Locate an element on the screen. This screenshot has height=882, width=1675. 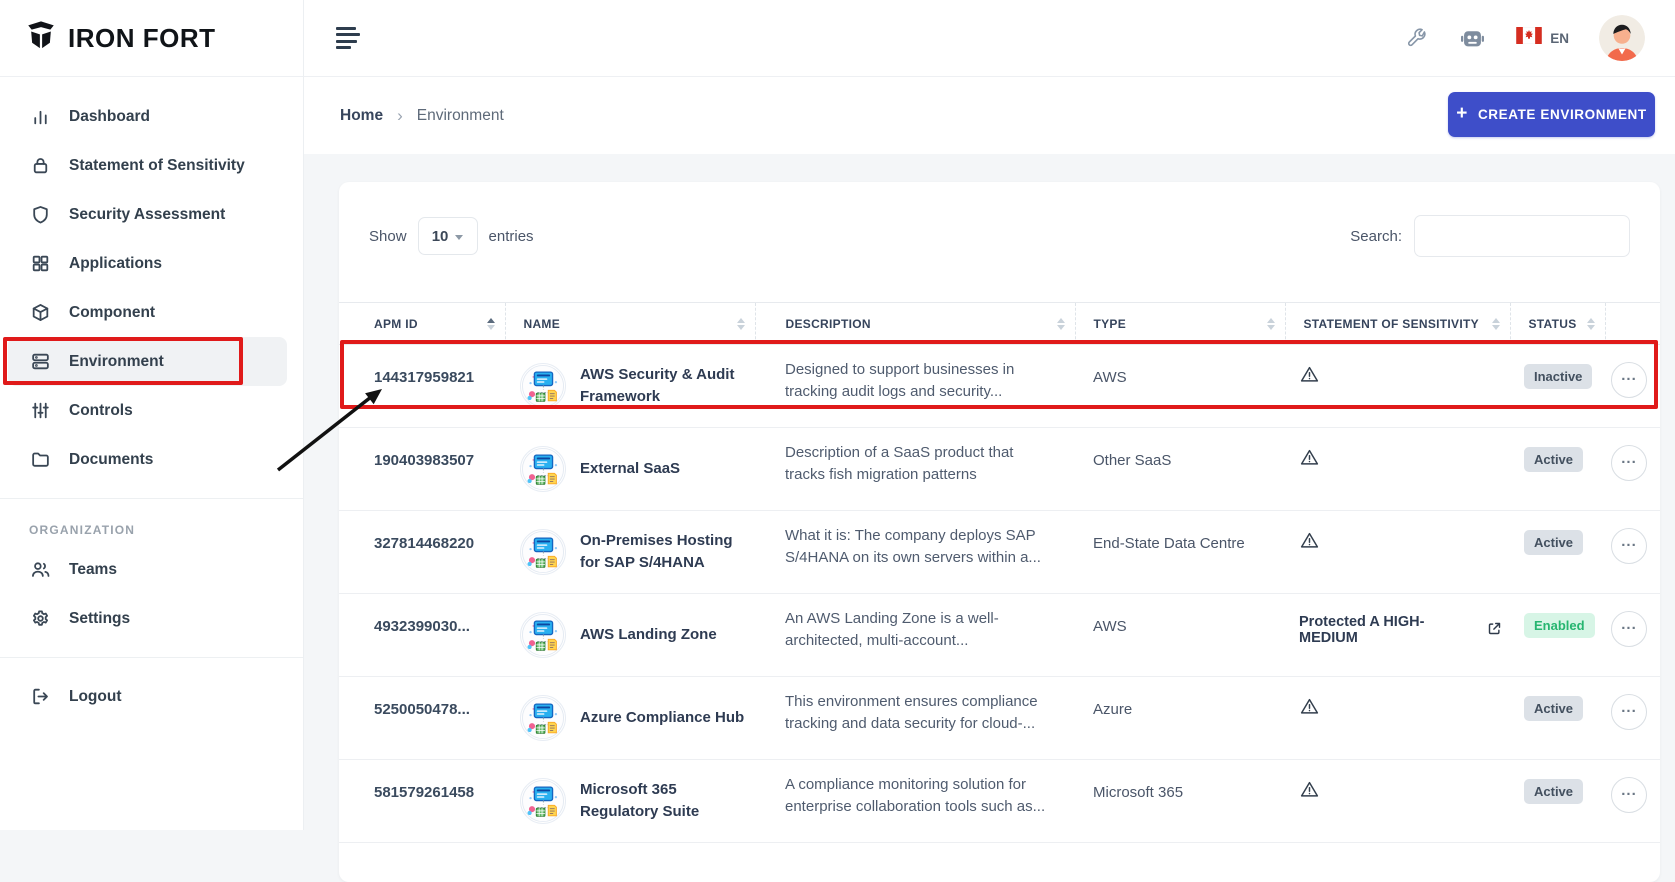
type-cell: End-State Data Centre is located at coordinates (1180, 552).